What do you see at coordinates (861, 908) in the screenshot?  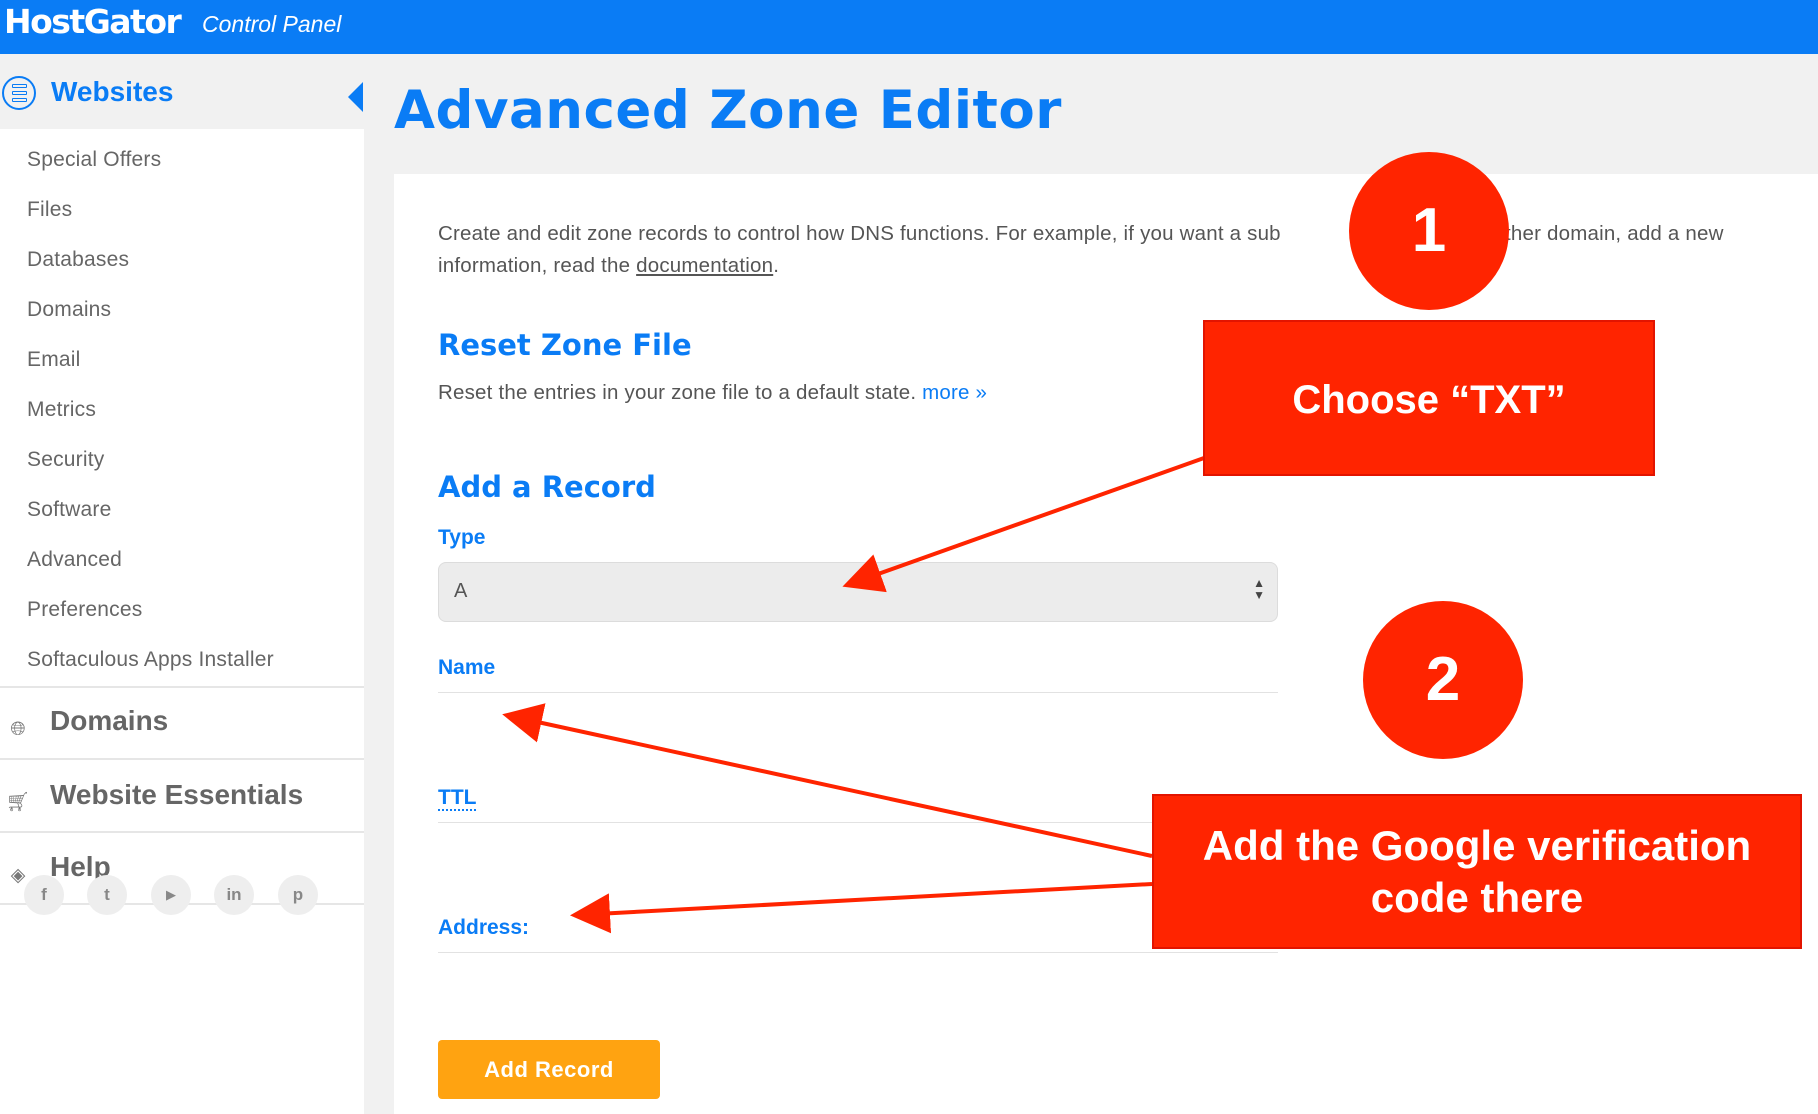 I see `arrow-to-address-field` at bounding box center [861, 908].